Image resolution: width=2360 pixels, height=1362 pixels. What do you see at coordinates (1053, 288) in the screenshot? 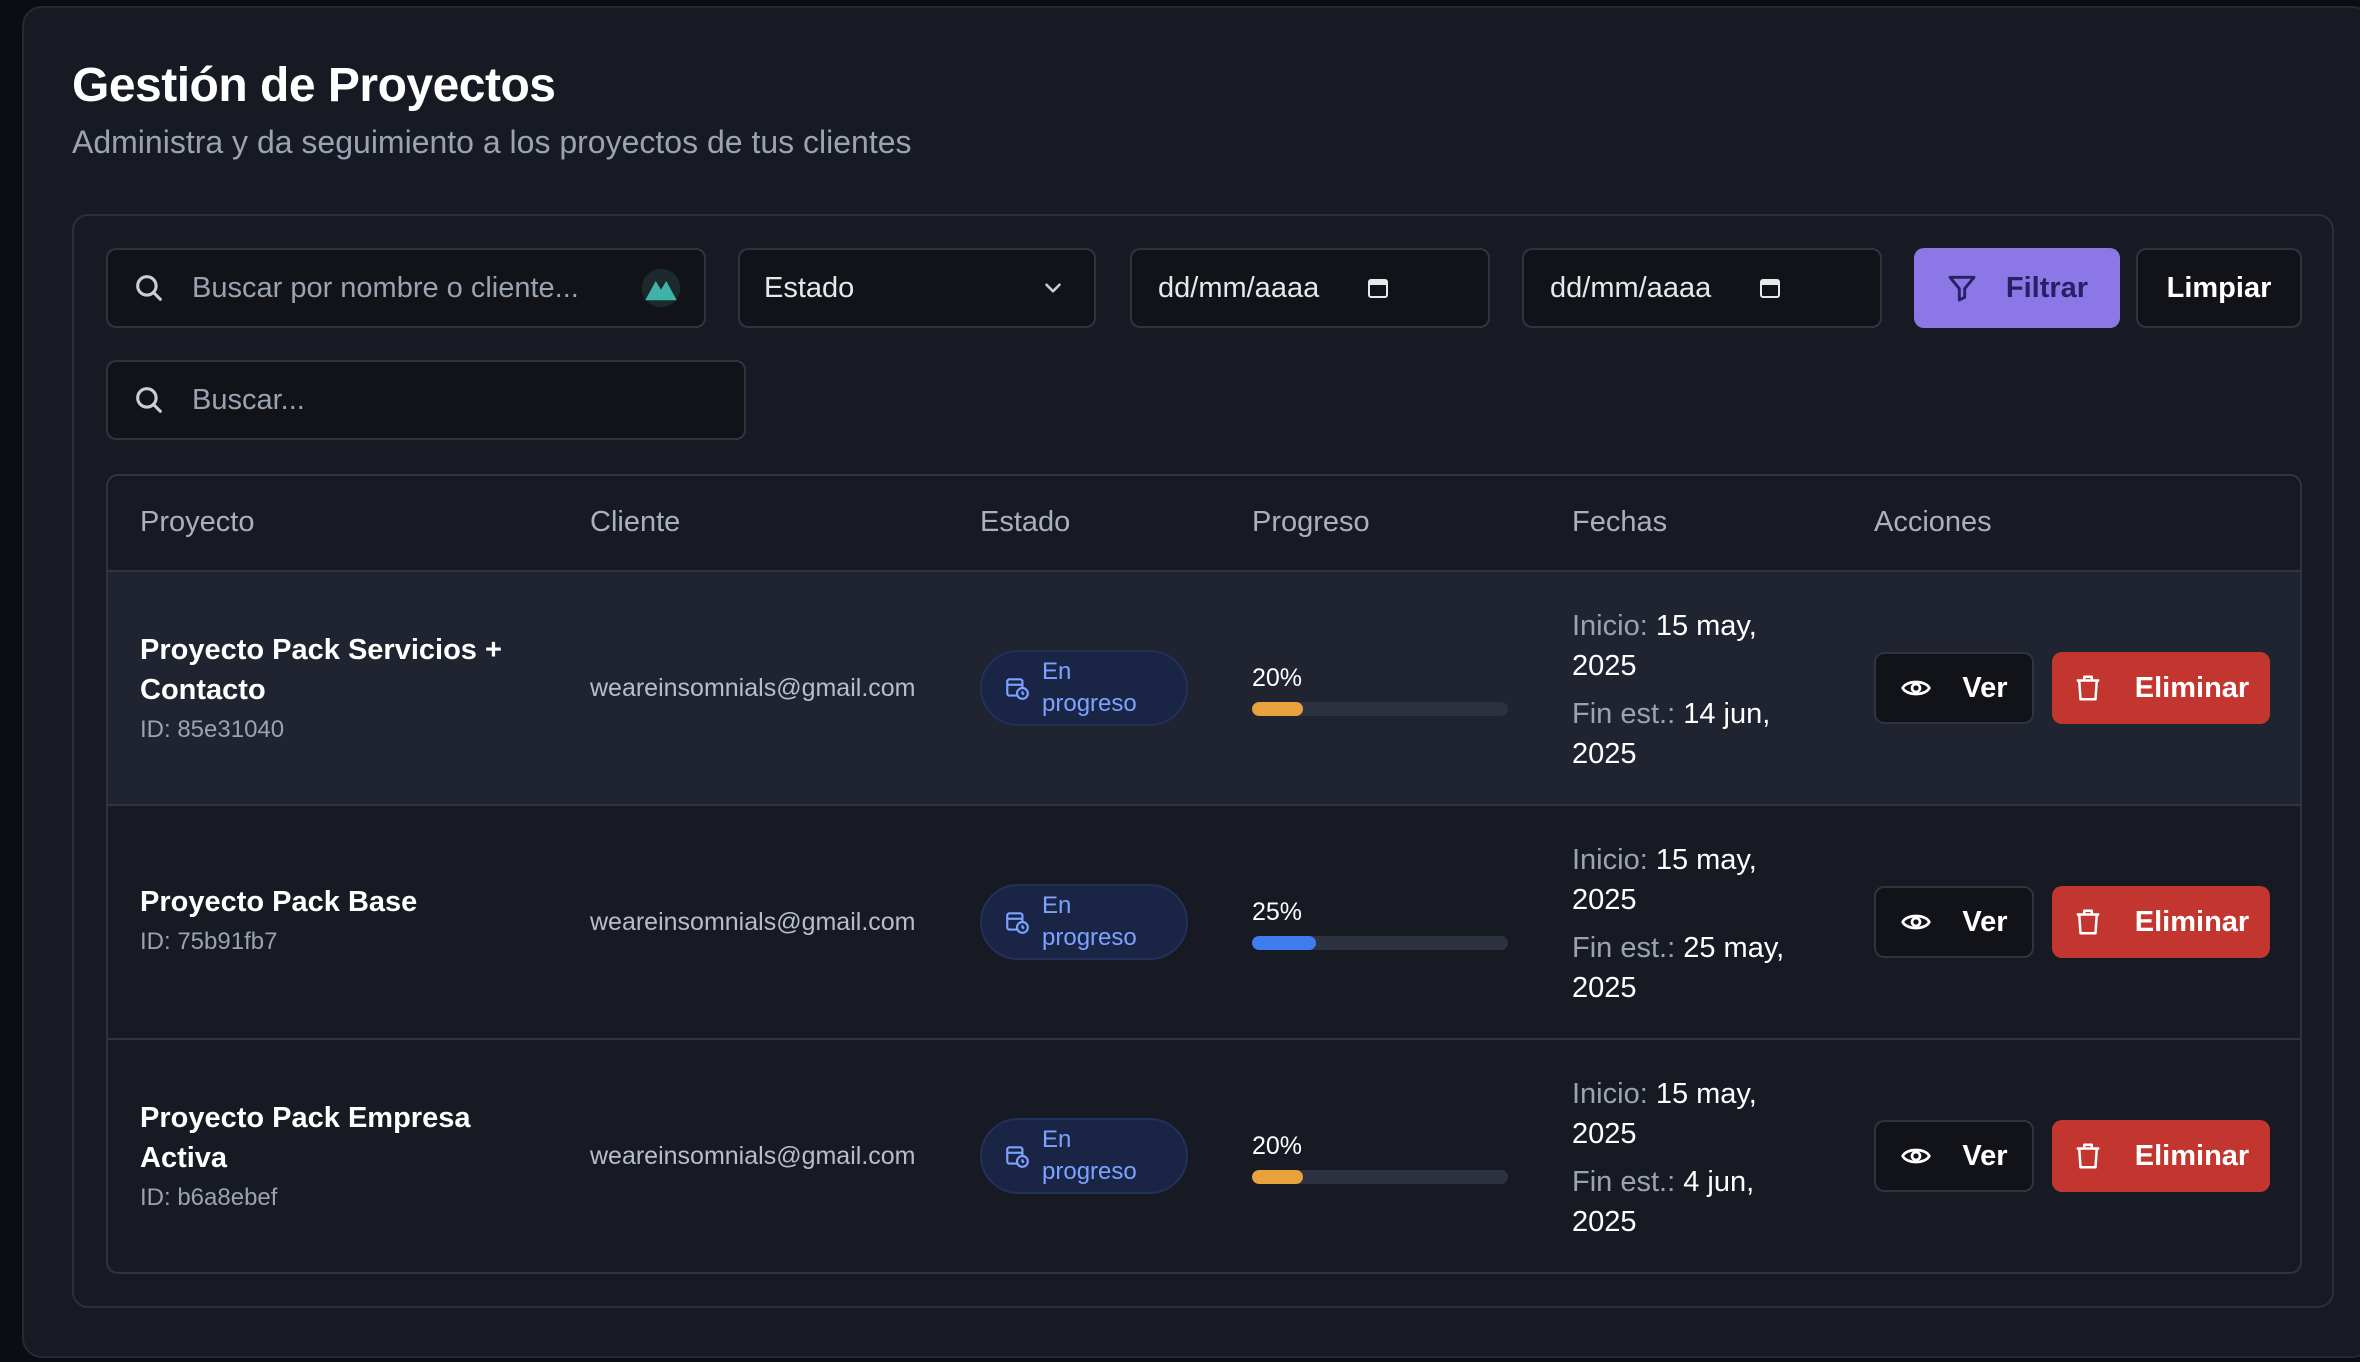
I see `chevron-down-icon` at bounding box center [1053, 288].